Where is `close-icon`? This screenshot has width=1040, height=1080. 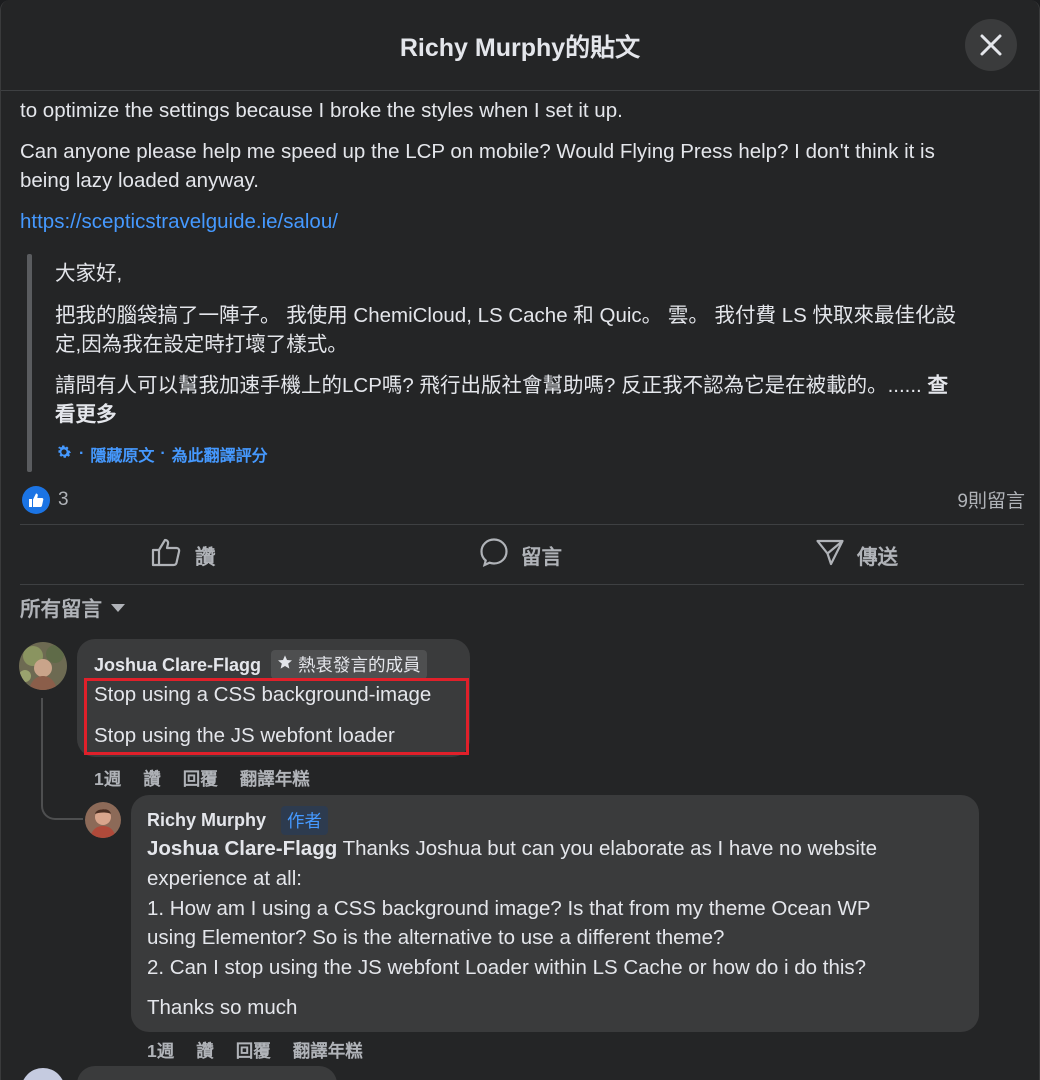
close-icon is located at coordinates (991, 45).